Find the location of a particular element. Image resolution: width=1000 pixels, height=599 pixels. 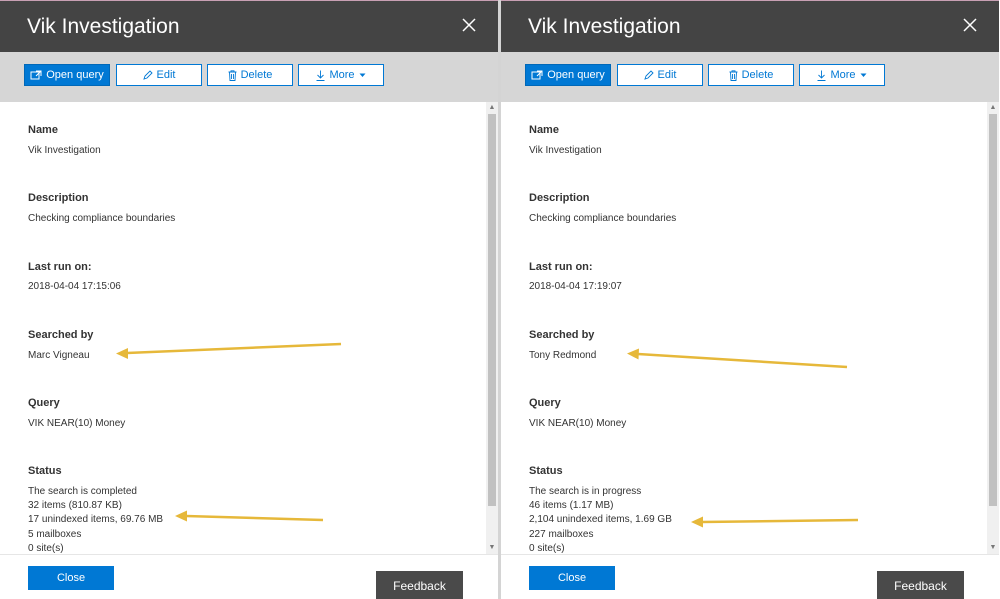

last-run-value: 2018-04-04 17:15:06 is located at coordinates (74, 286).